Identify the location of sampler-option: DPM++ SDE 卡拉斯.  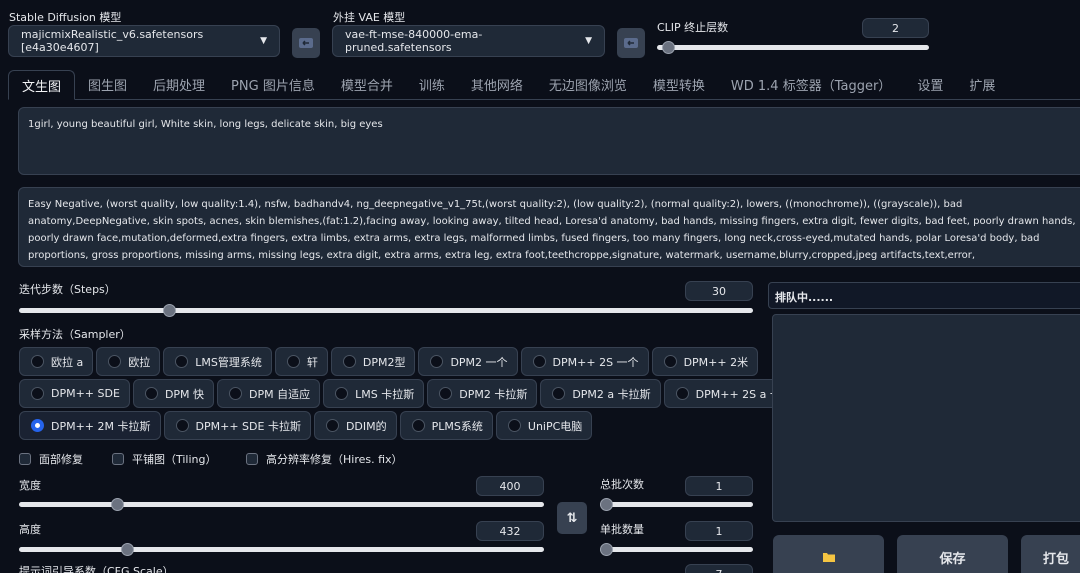
(237, 425).